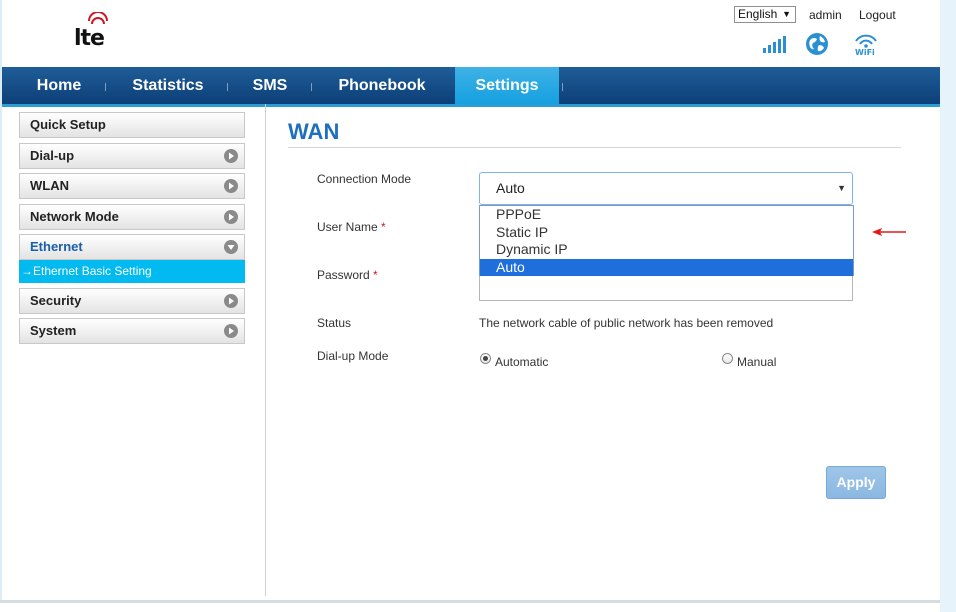  Describe the element at coordinates (68, 124) in the screenshot. I see `sidebar-item-label: Quick Setup` at that location.